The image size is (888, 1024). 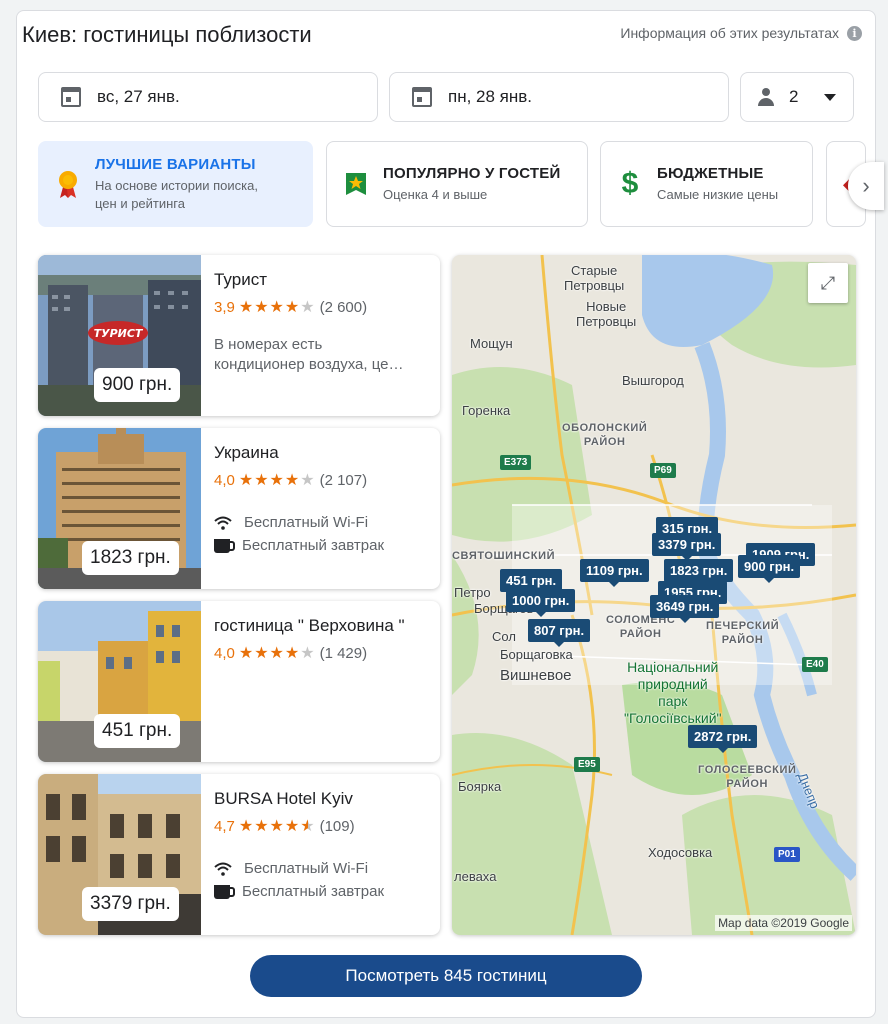 I want to click on filter-subtitle-line: На основе истории поиска,, so click(x=176, y=185).